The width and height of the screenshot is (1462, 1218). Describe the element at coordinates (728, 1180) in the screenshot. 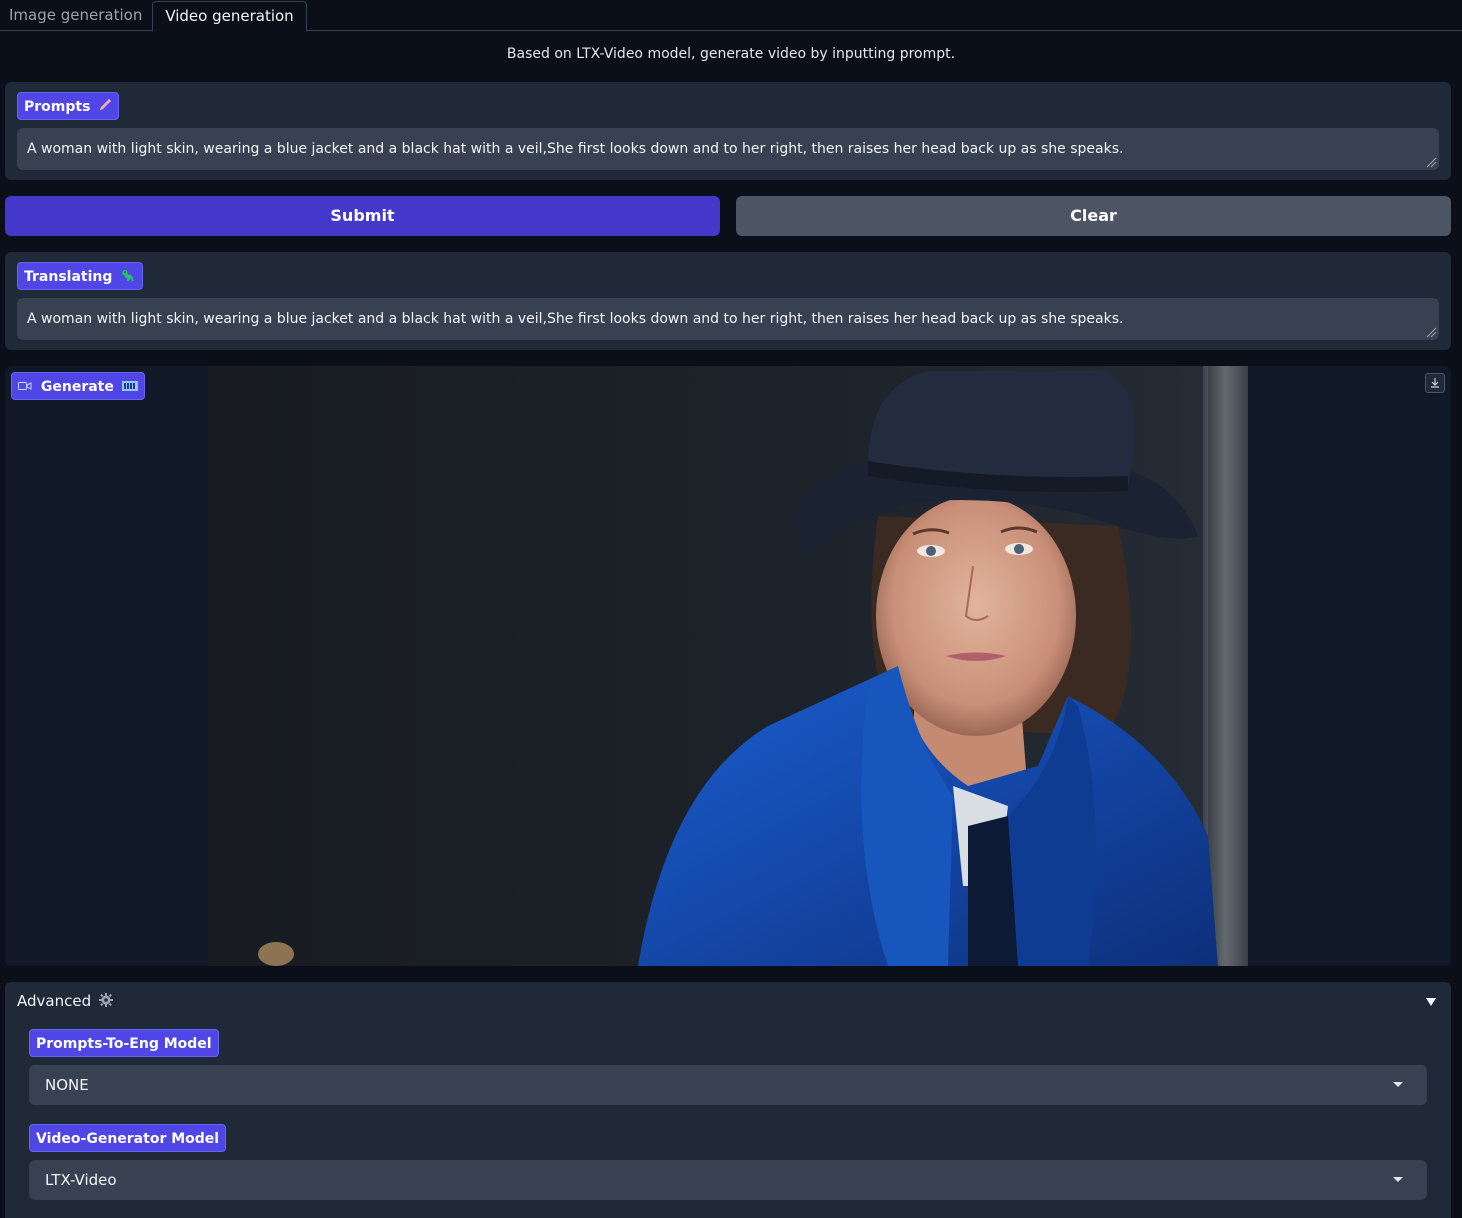

I see `video-model-select: LTX-Video` at that location.